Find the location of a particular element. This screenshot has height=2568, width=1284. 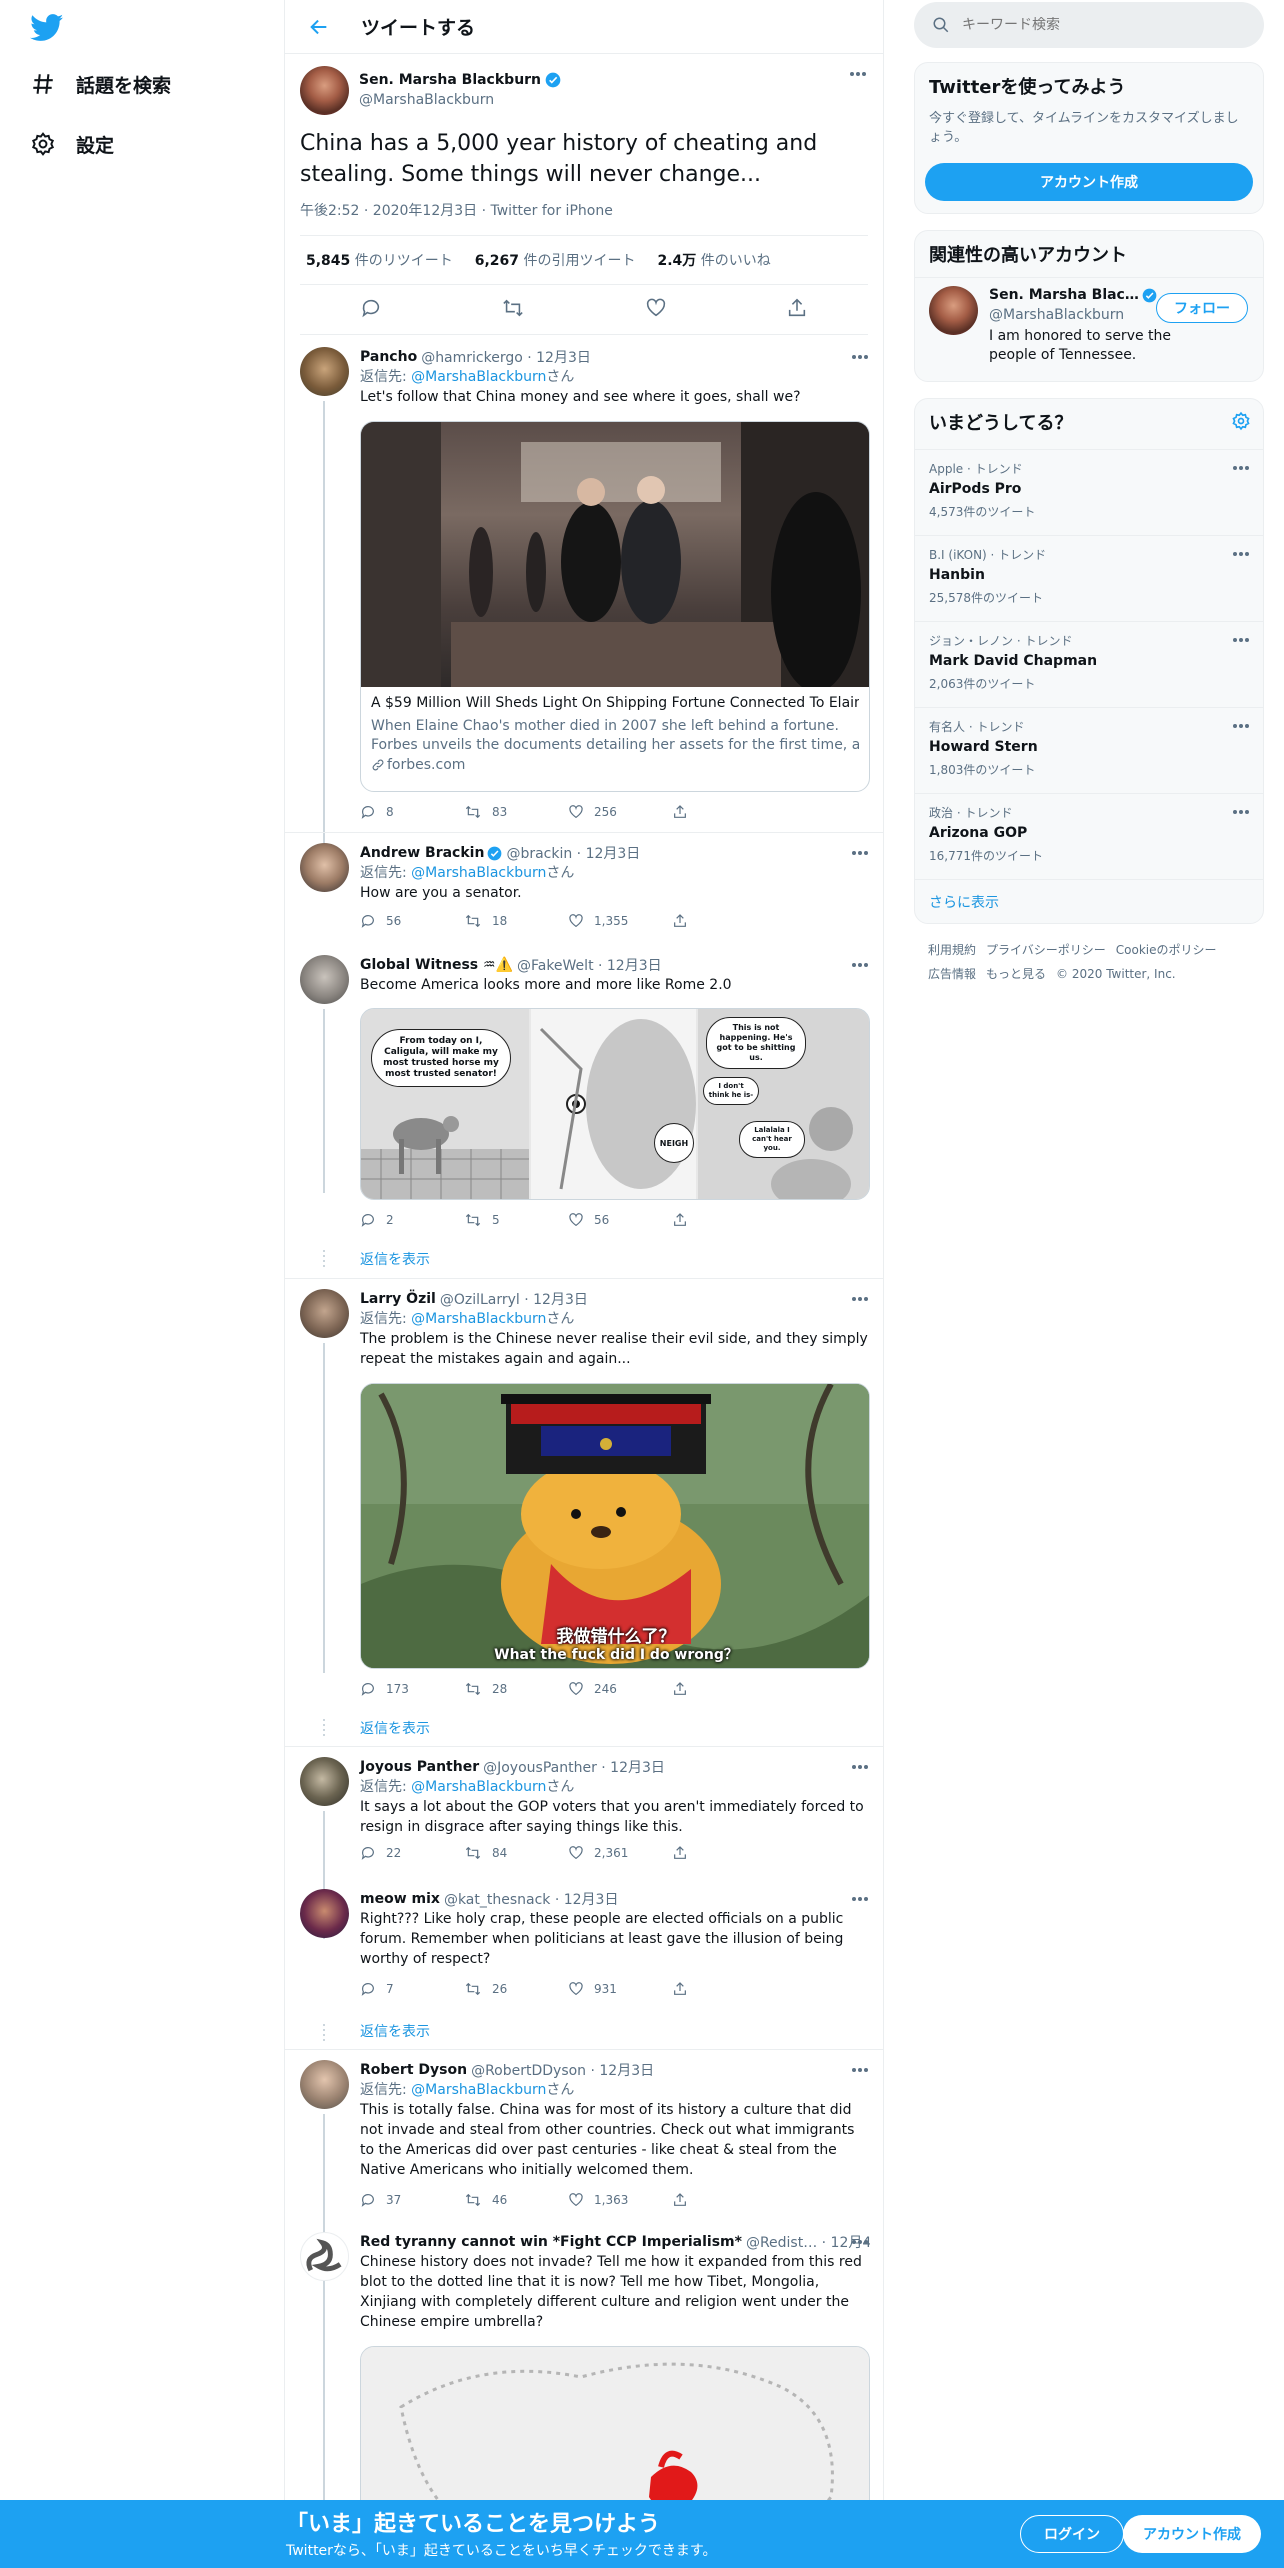

retweet-button: 28 is located at coordinates (516, 1689).